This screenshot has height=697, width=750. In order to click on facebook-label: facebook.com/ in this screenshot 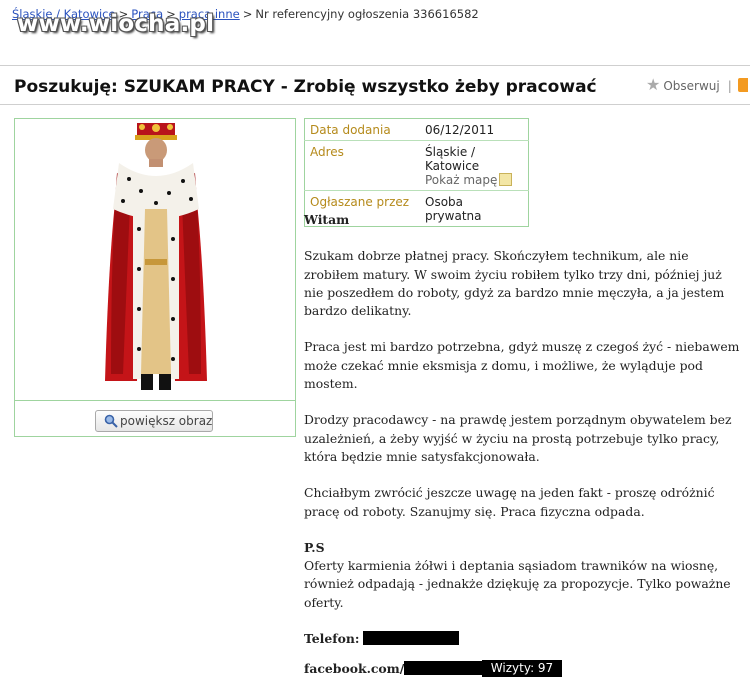, I will do `click(354, 669)`.